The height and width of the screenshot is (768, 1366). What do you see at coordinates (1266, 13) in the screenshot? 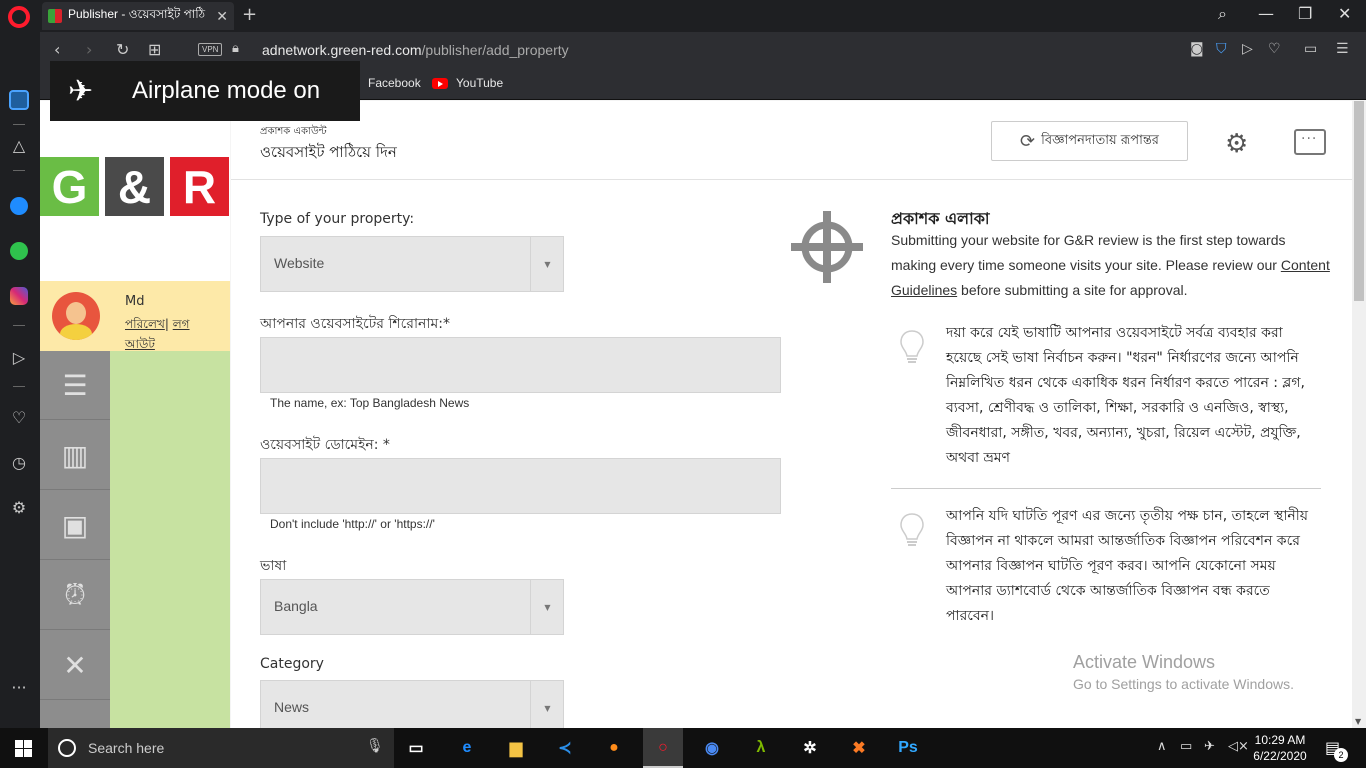
I see `minimize-icon: —` at bounding box center [1266, 13].